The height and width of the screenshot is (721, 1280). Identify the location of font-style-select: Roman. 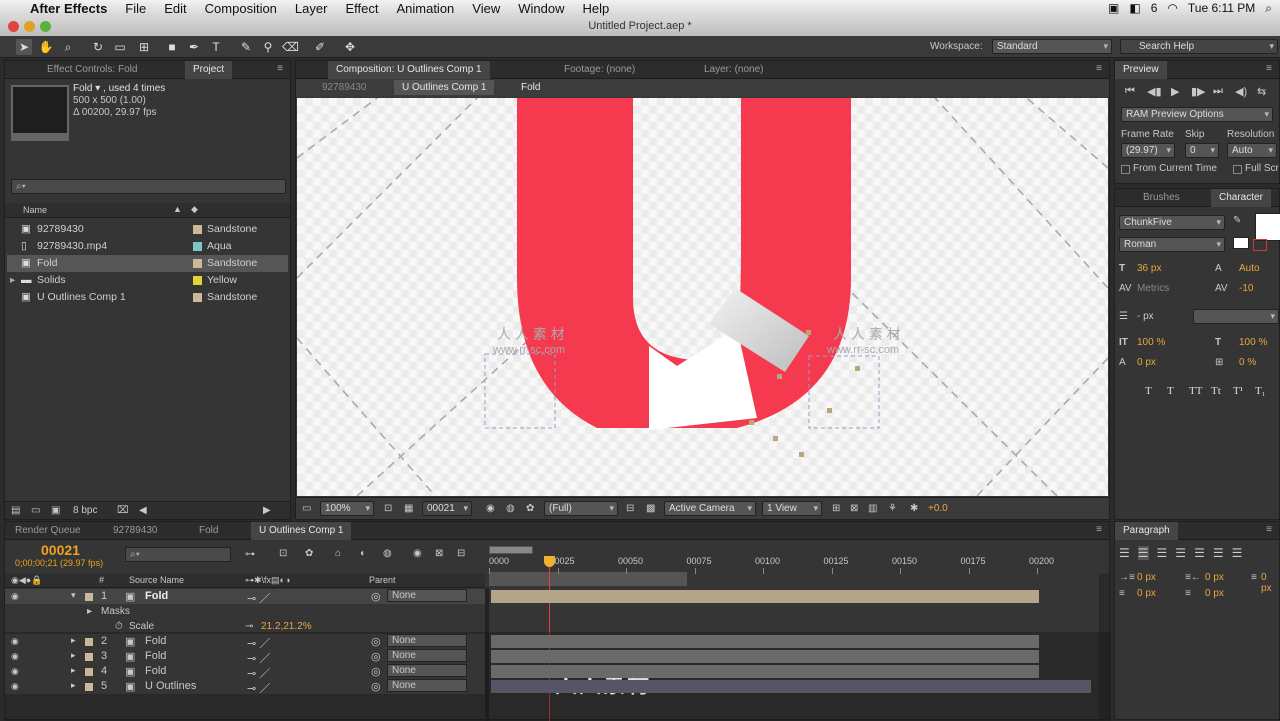
(1172, 244).